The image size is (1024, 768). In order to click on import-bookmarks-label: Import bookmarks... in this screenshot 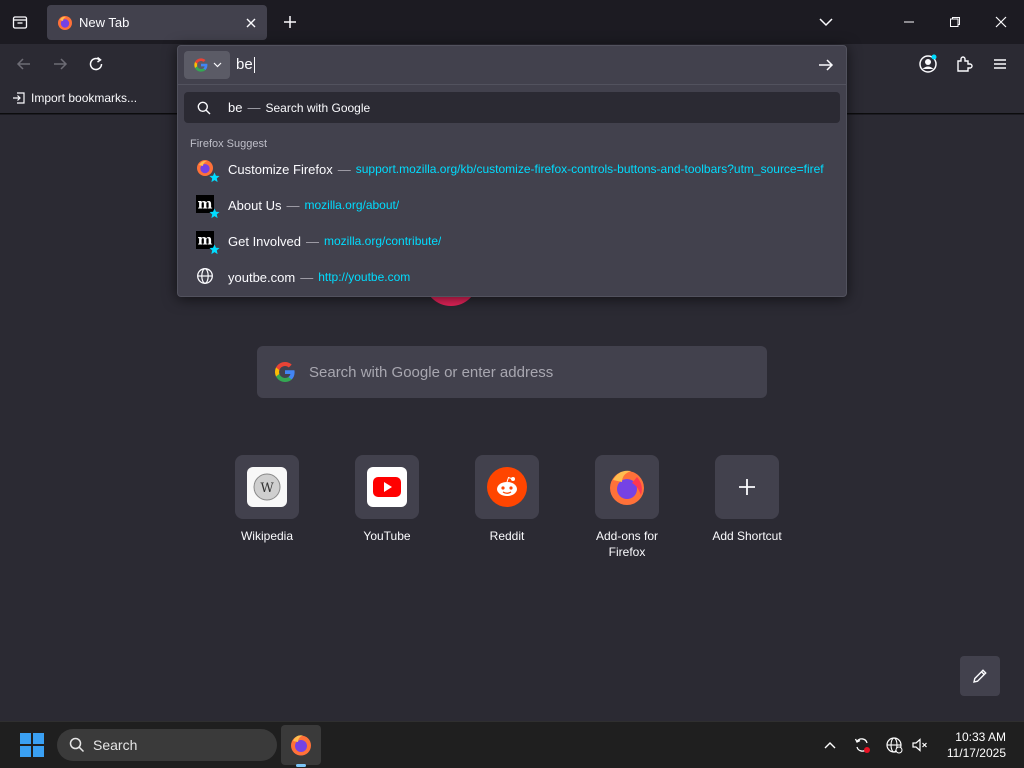, I will do `click(84, 98)`.